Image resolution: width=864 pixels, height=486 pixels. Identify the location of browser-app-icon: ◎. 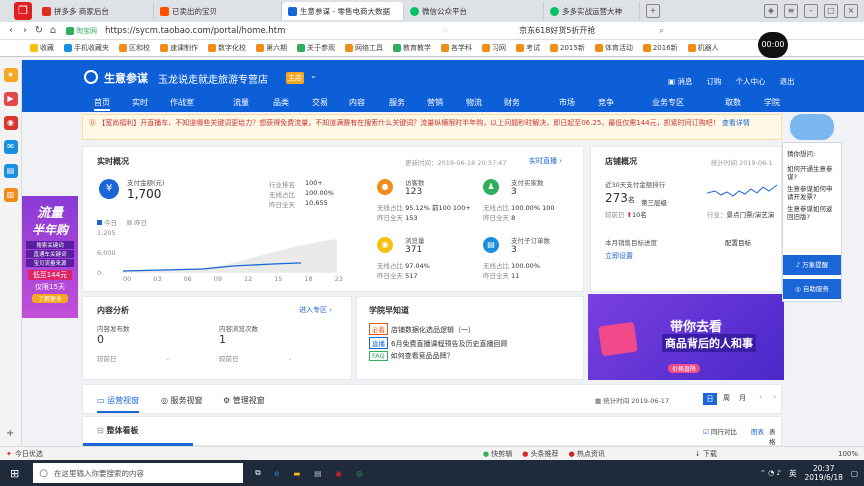
(359, 473).